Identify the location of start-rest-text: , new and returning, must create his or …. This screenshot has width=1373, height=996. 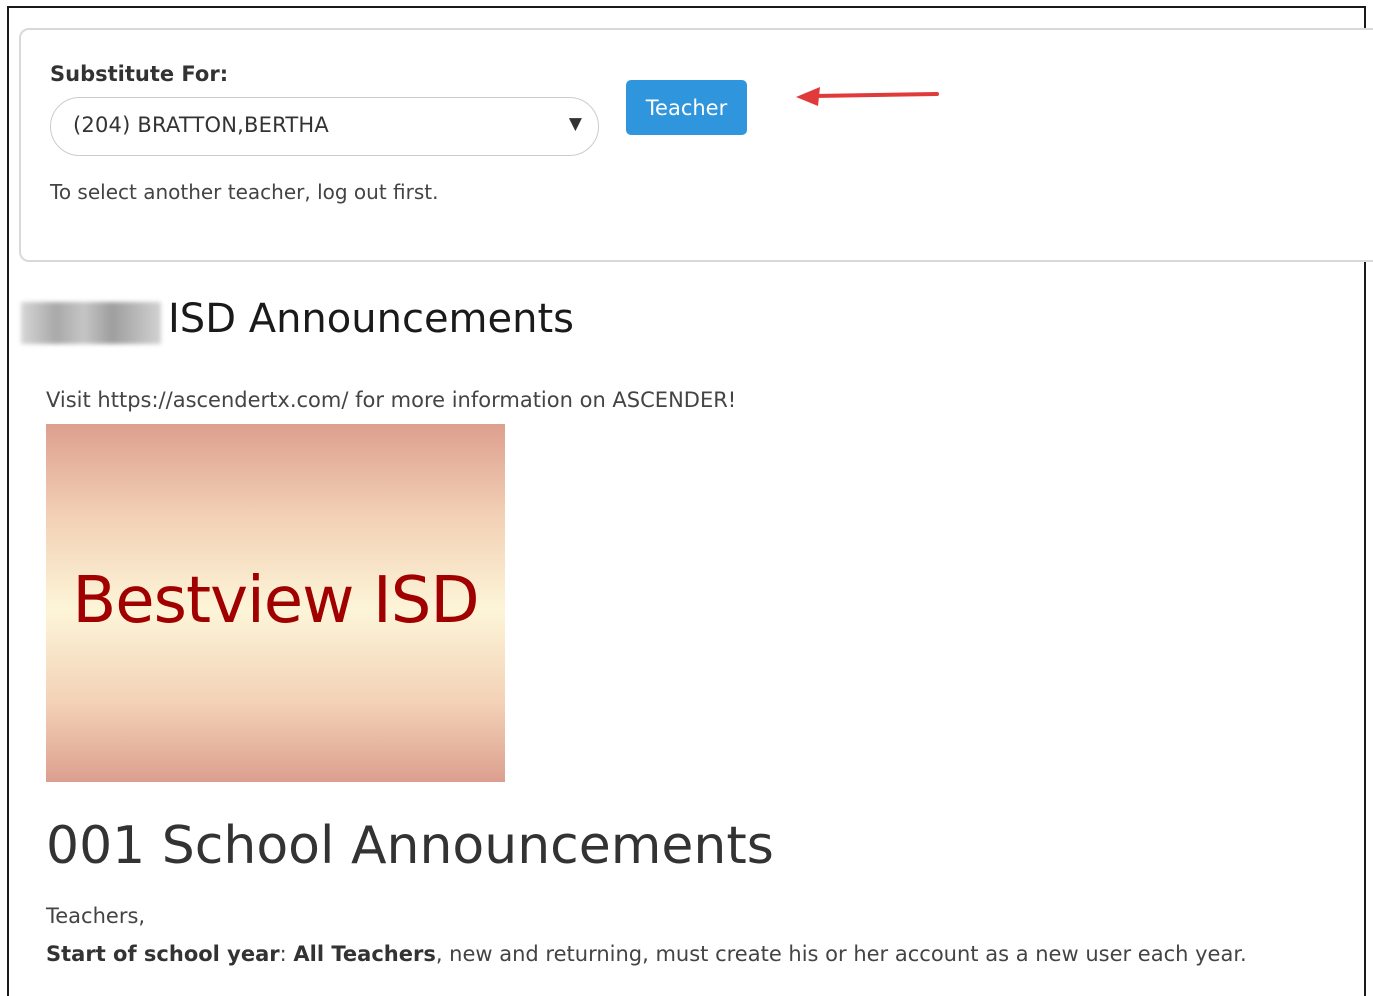
(841, 954).